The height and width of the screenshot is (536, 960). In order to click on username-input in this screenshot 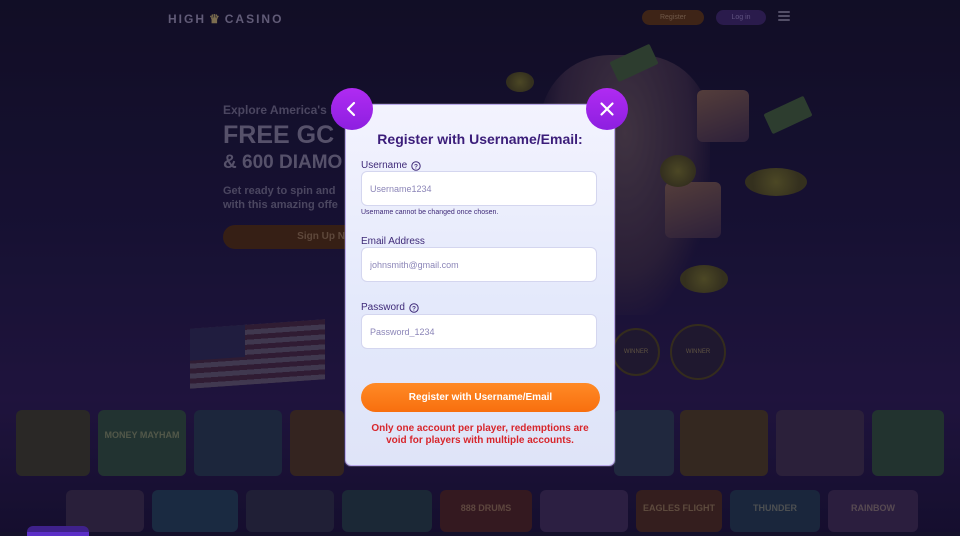, I will do `click(479, 188)`.